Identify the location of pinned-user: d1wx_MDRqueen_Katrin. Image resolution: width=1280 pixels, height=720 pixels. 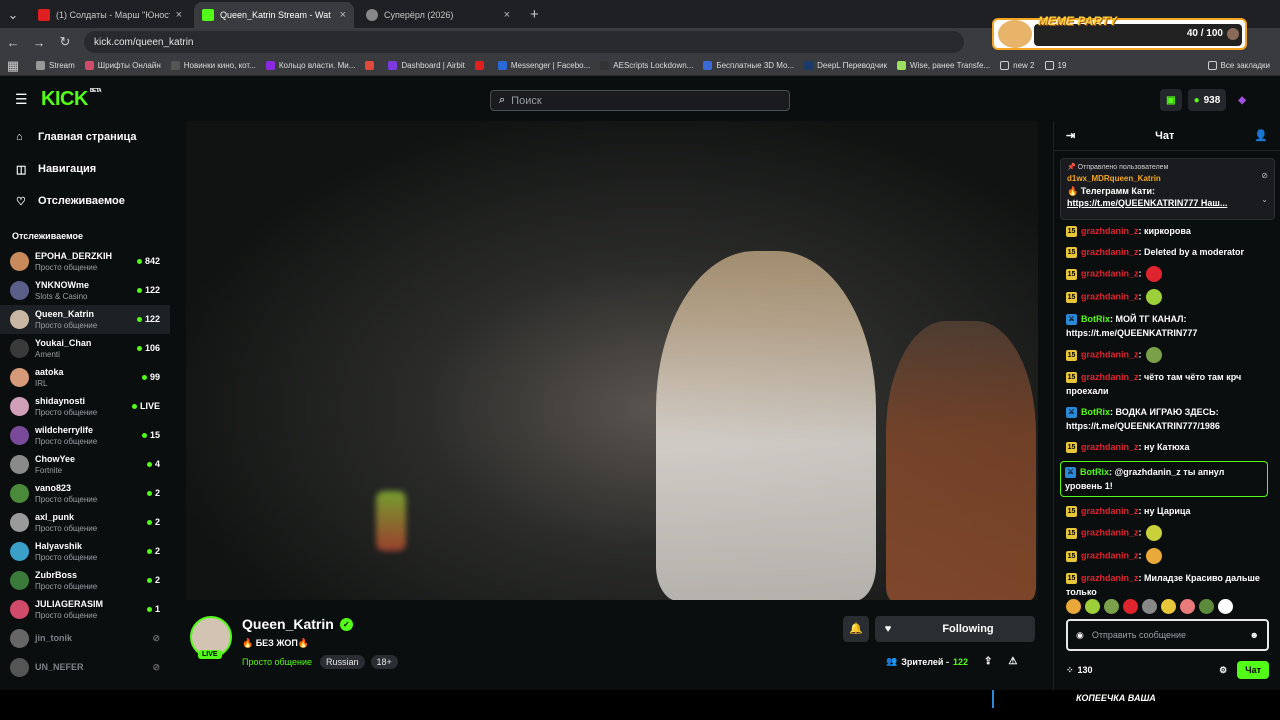
(1167, 178).